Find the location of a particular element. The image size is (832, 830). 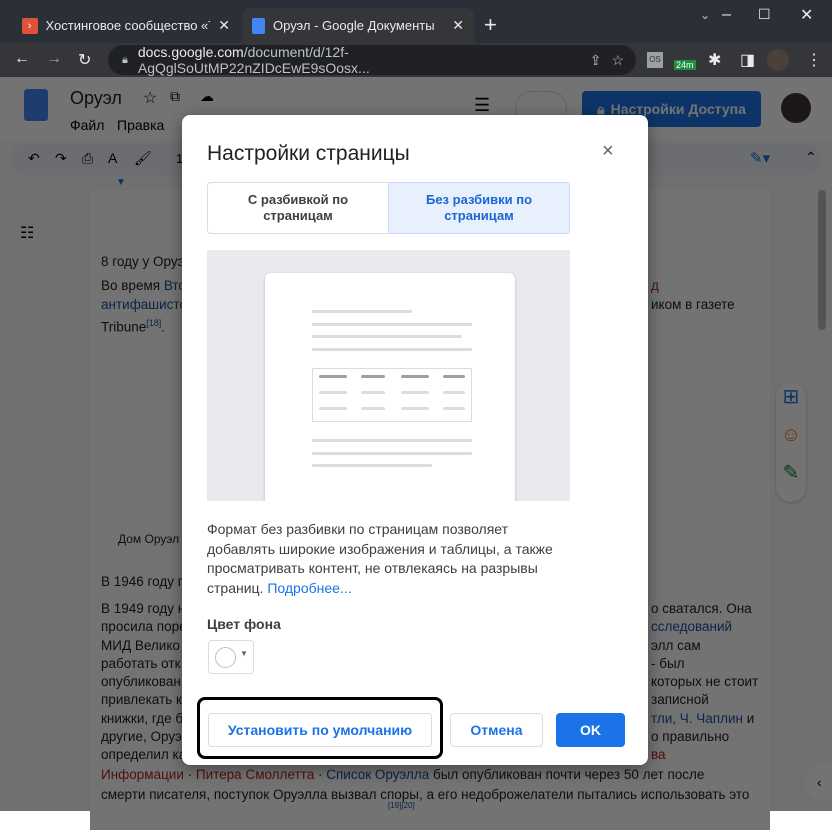

bg-color-picker: ▼ is located at coordinates (231, 657).